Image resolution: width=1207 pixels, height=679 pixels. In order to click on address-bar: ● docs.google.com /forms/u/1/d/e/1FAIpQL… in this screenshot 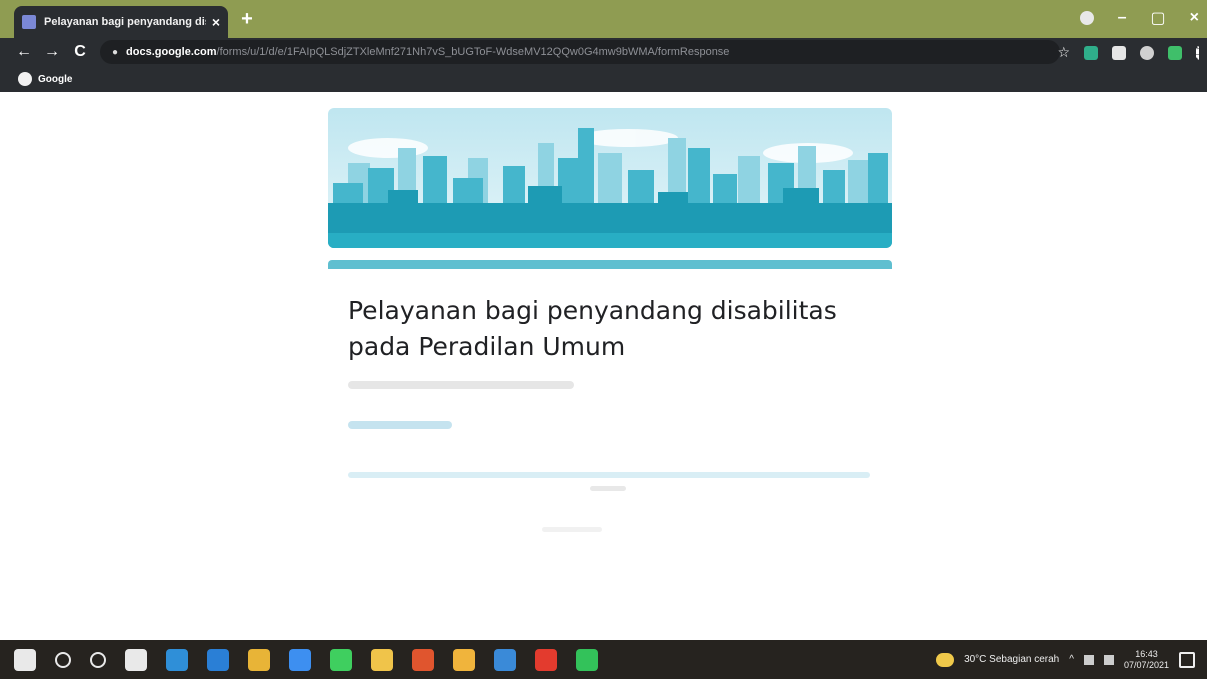, I will do `click(580, 52)`.